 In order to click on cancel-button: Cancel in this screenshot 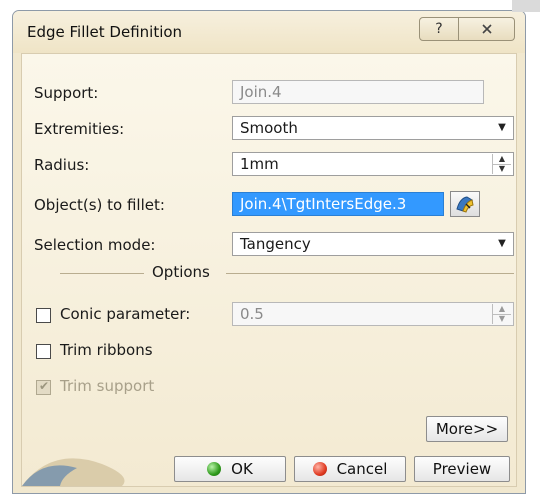, I will do `click(350, 469)`.